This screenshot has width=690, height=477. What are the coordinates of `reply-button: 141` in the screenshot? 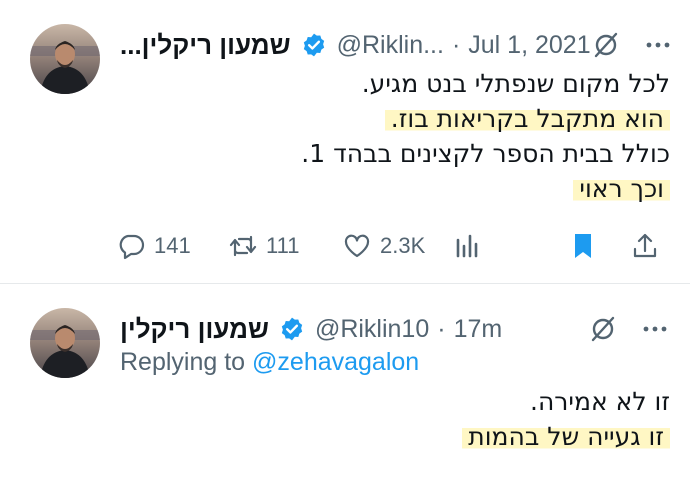 It's located at (172, 246).